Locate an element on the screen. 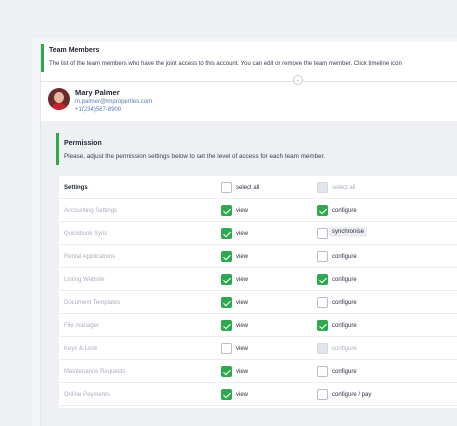  permission-row-label: Accounting Settings is located at coordinates (91, 211).